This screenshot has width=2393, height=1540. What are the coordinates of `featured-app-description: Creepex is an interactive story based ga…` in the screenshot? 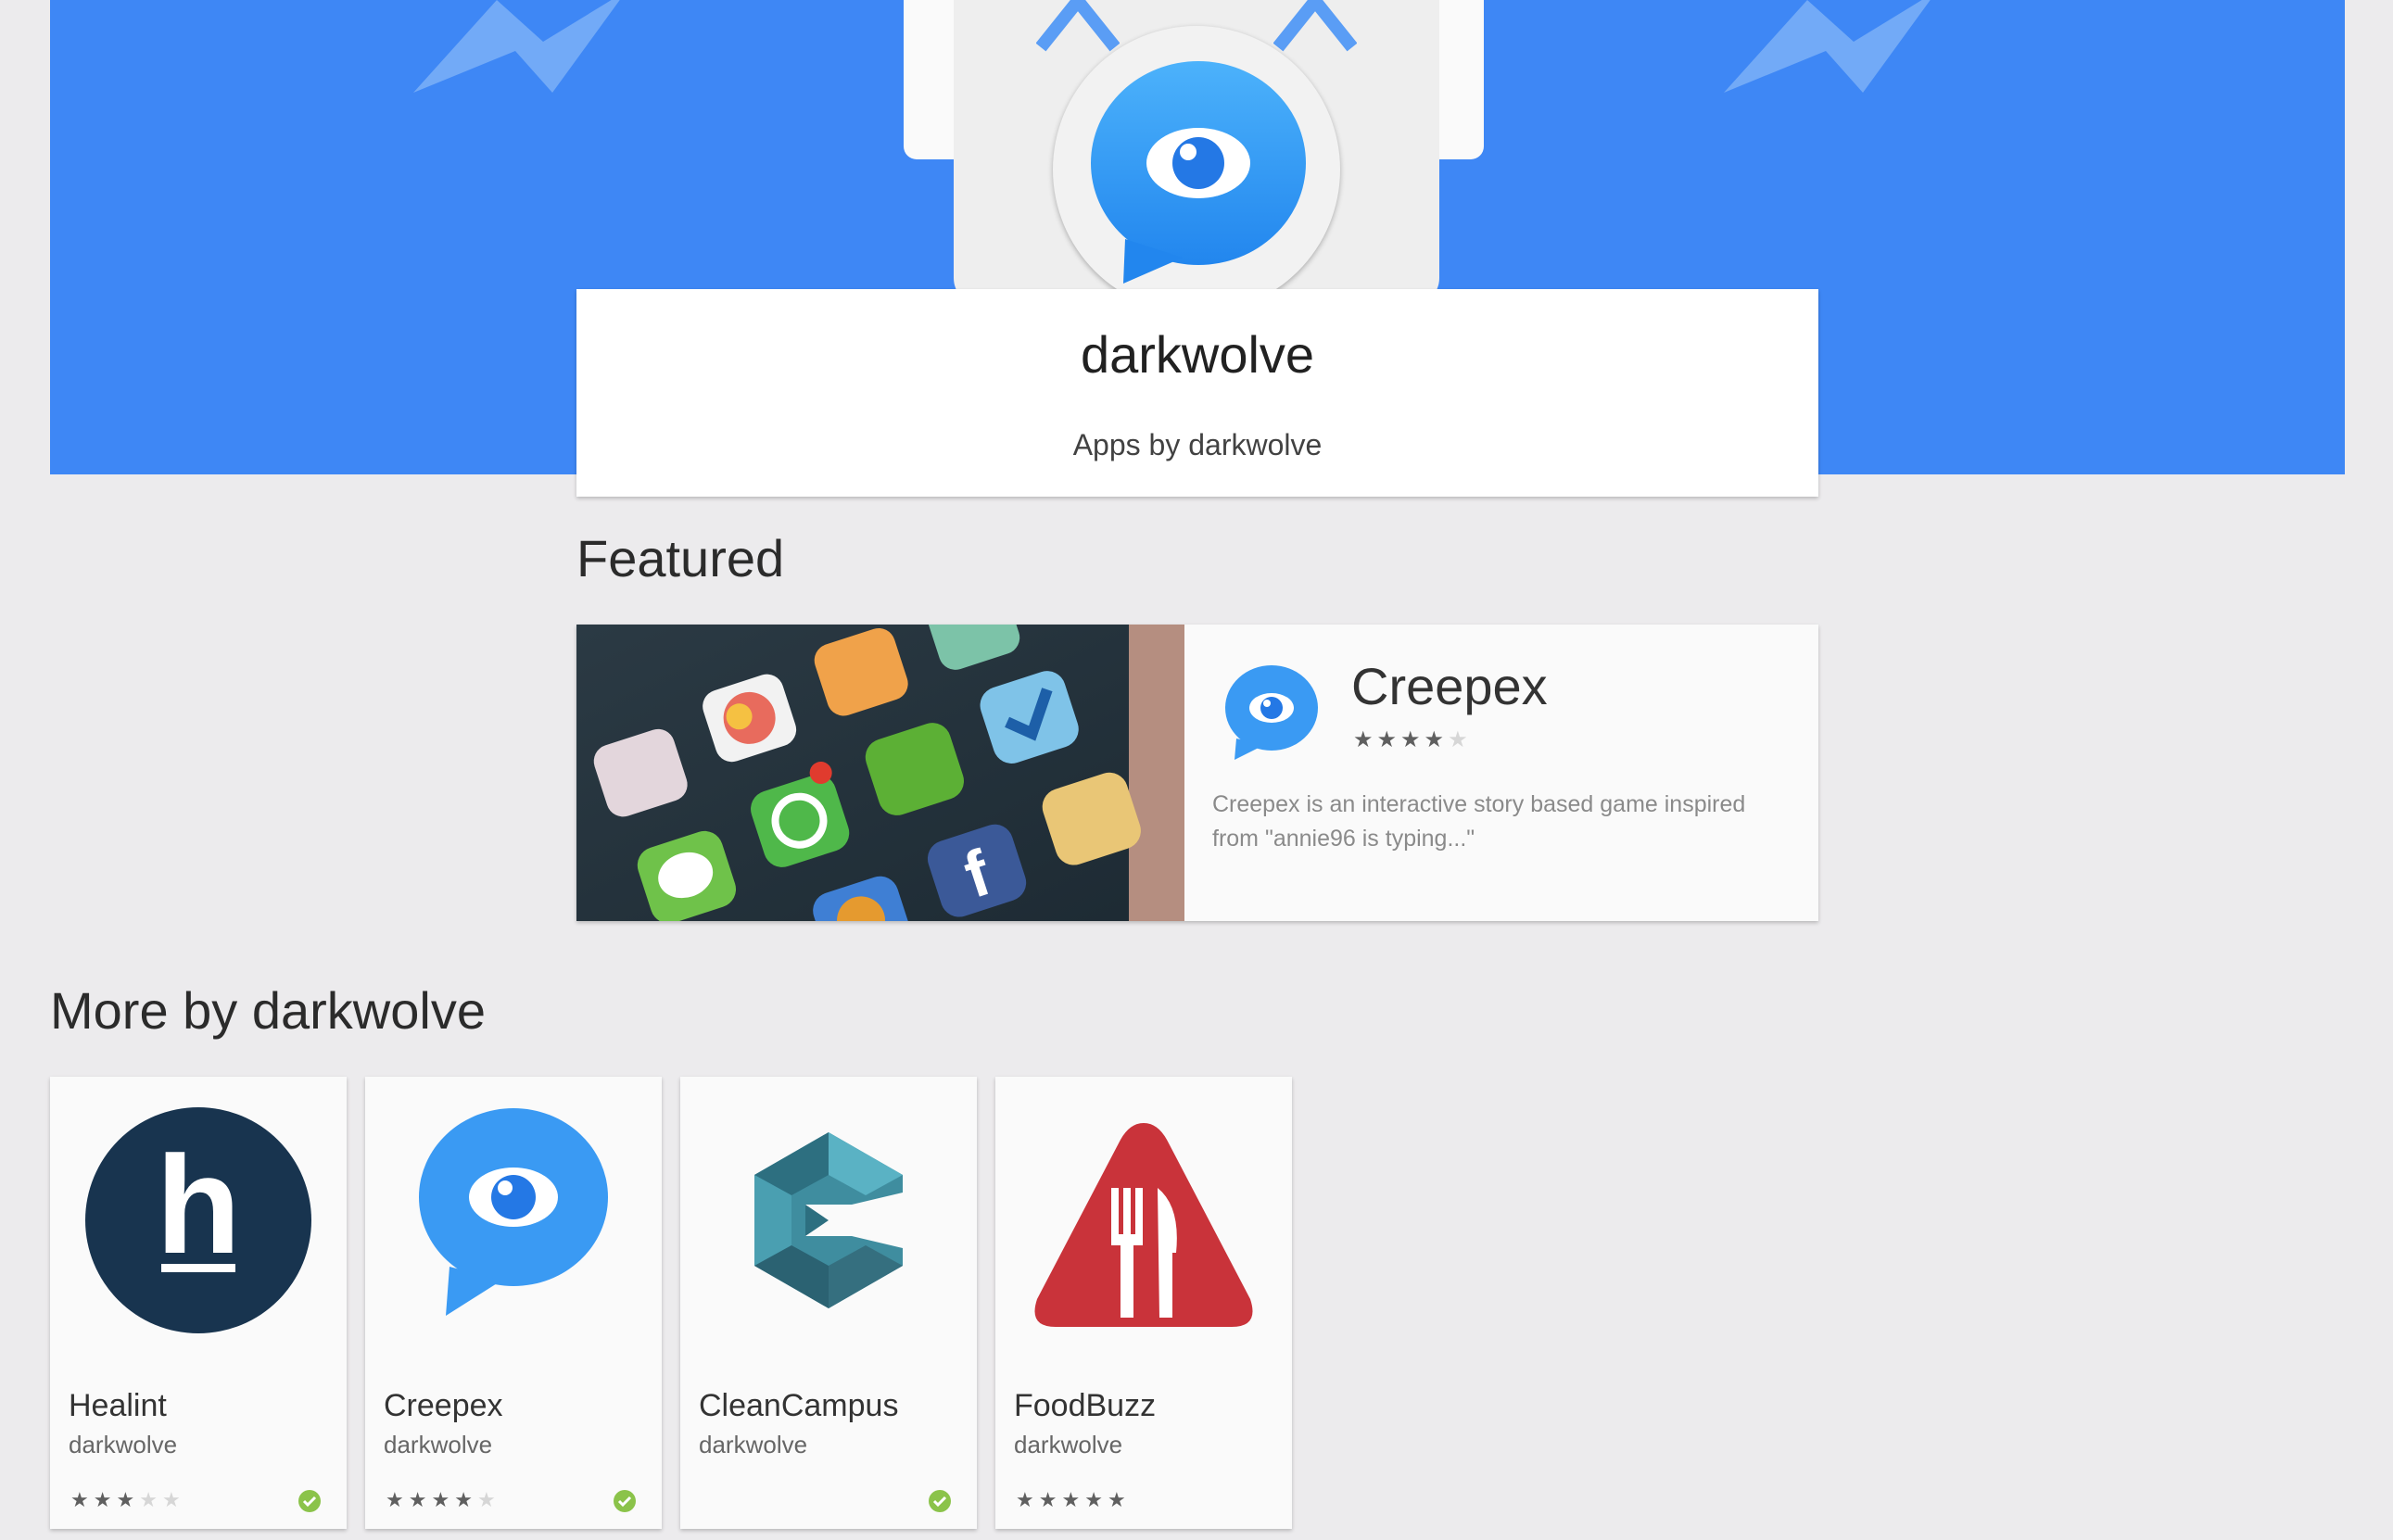 It's located at (1479, 821).